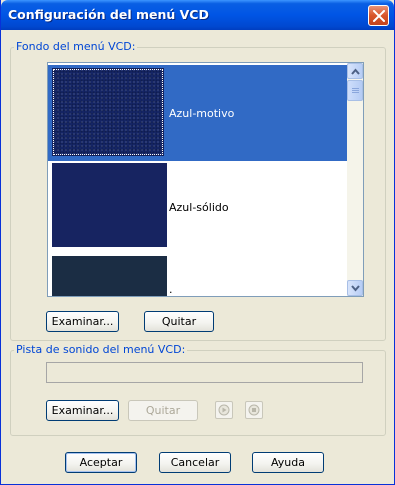 This screenshot has width=395, height=485. I want to click on title-bar: Configuración del menú VCD, so click(197, 15).